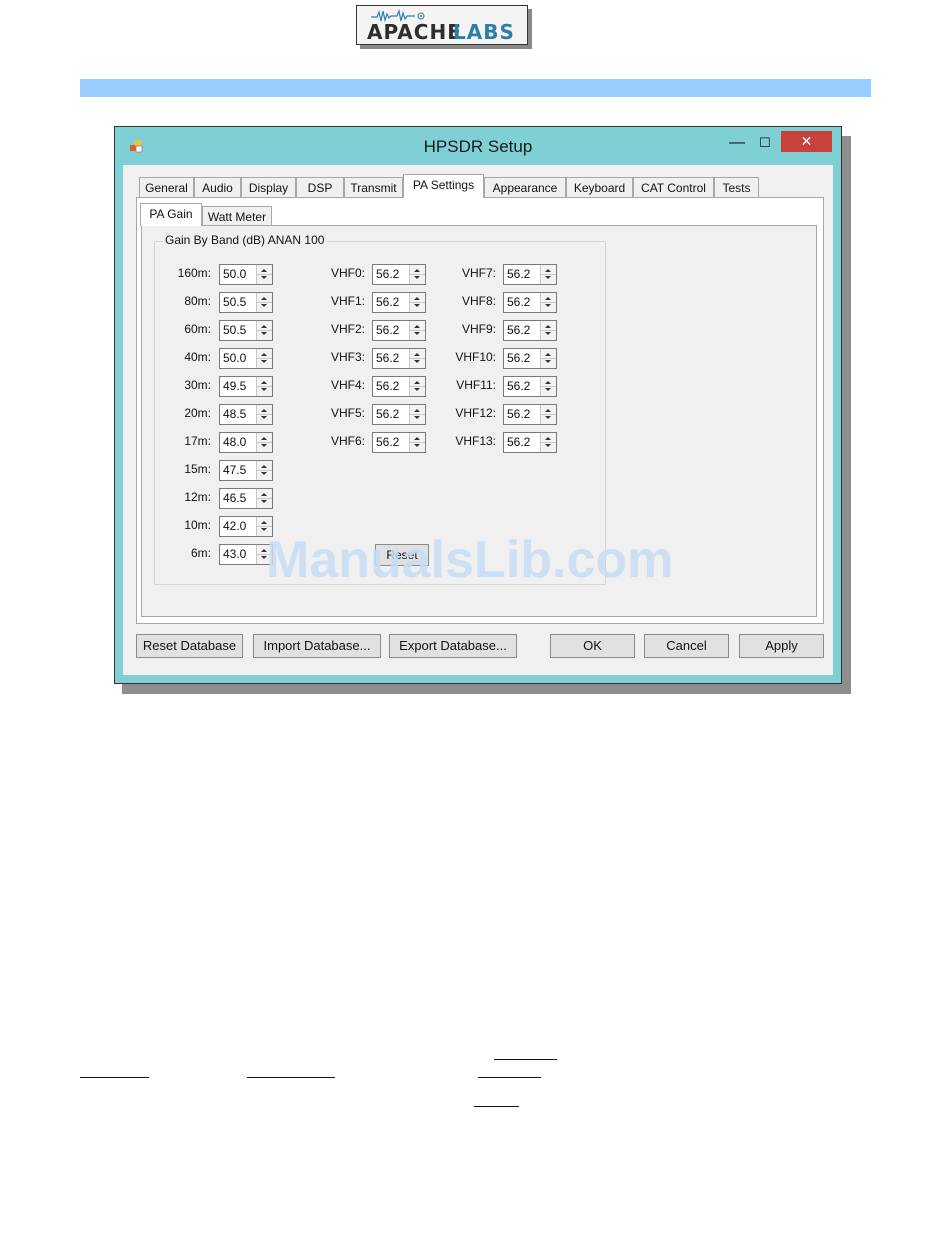 The height and width of the screenshot is (1237, 950). What do you see at coordinates (234, 526) in the screenshot?
I see `gain-value: 42.0` at bounding box center [234, 526].